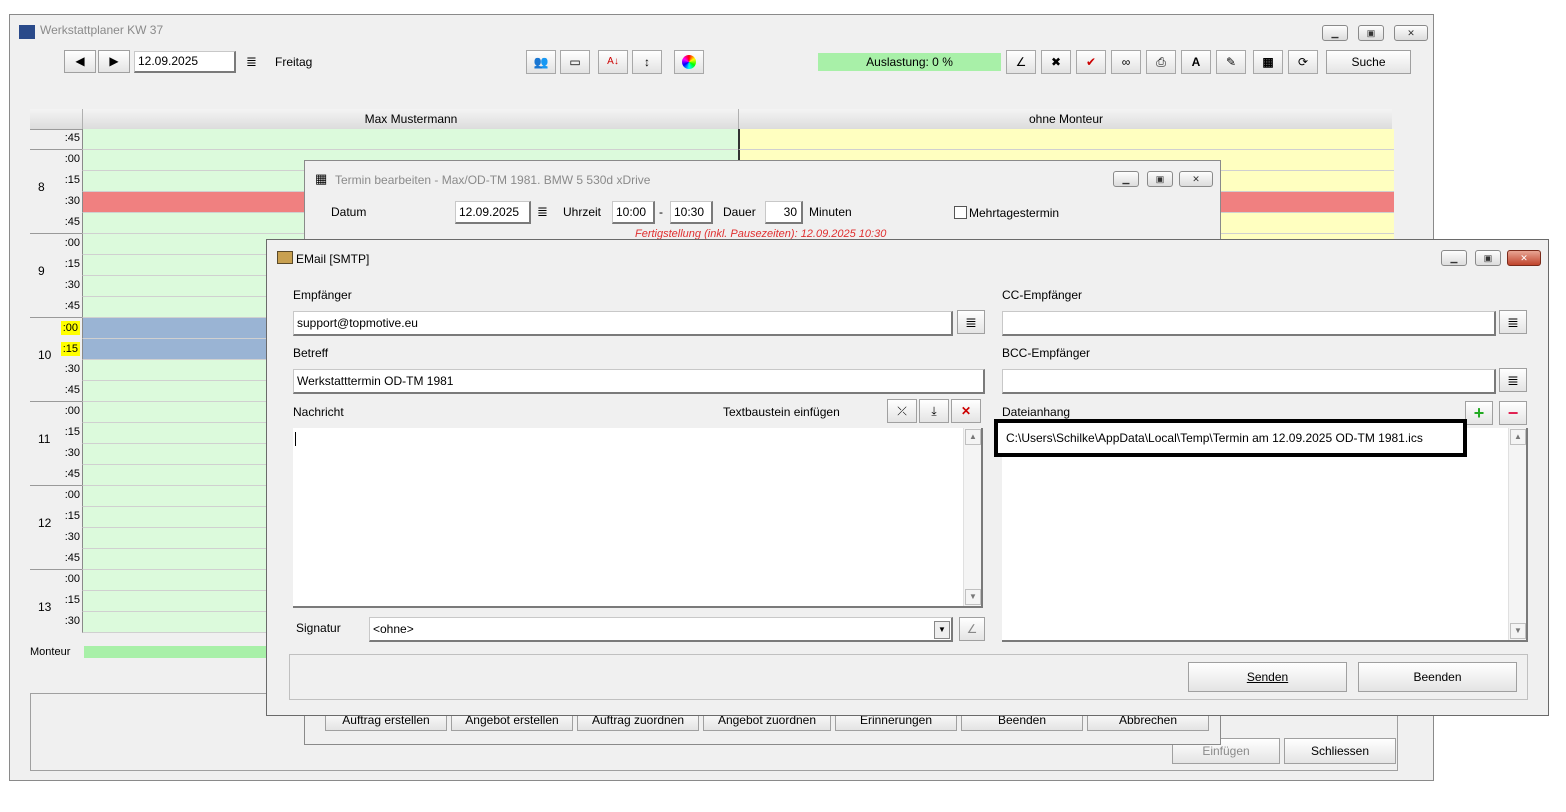 The image size is (1566, 812). What do you see at coordinates (318, 628) in the screenshot?
I see `signatur-label: Signatur` at bounding box center [318, 628].